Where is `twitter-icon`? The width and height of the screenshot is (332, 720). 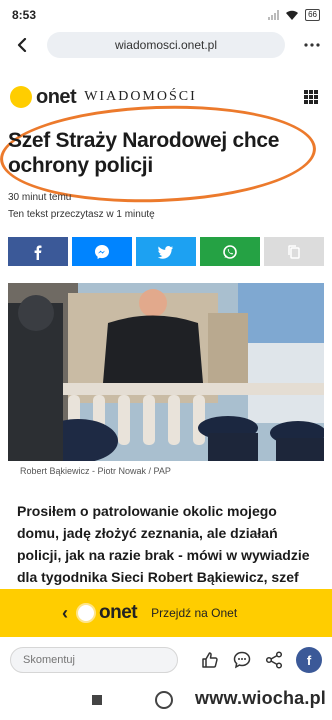 twitter-icon is located at coordinates (165, 252).